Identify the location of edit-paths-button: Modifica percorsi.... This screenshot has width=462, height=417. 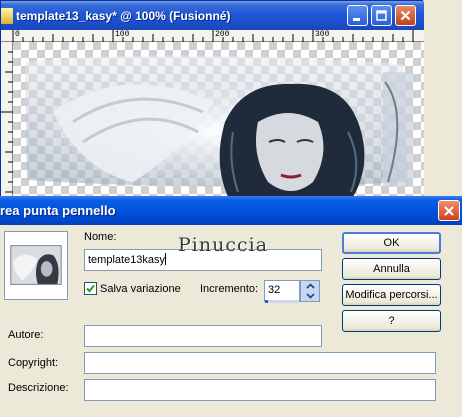
(391, 295).